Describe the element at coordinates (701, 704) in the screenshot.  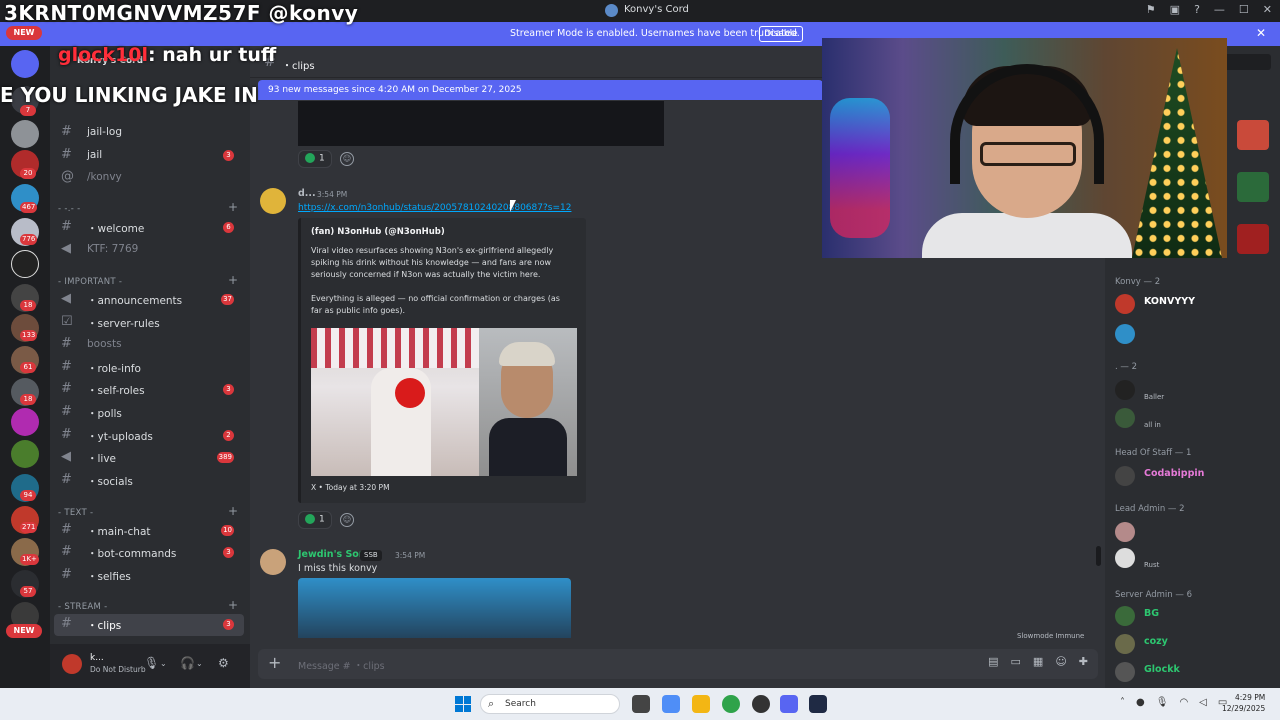
I see `file-explorer-icon` at that location.